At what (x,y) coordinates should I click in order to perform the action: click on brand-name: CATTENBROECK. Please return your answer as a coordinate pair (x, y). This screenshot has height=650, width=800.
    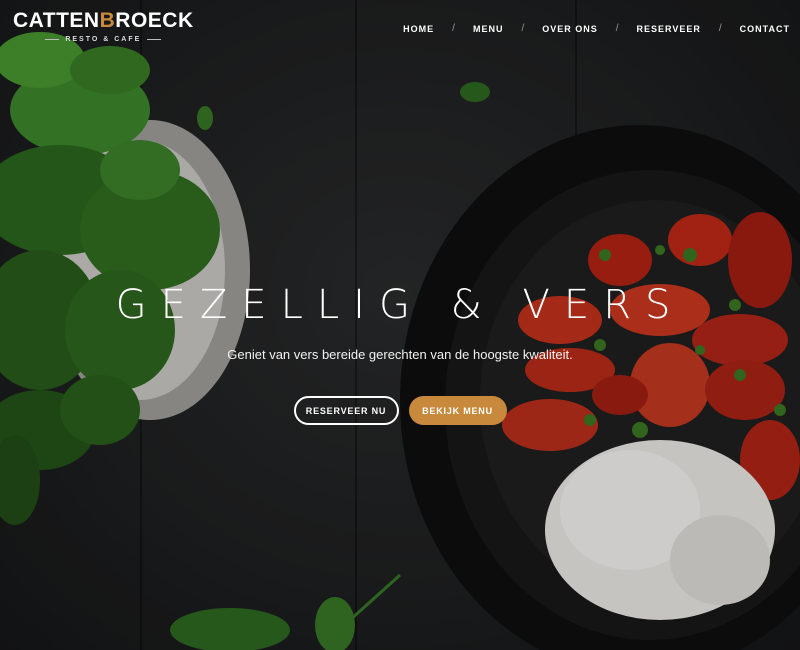
    Looking at the image, I should click on (103, 21).